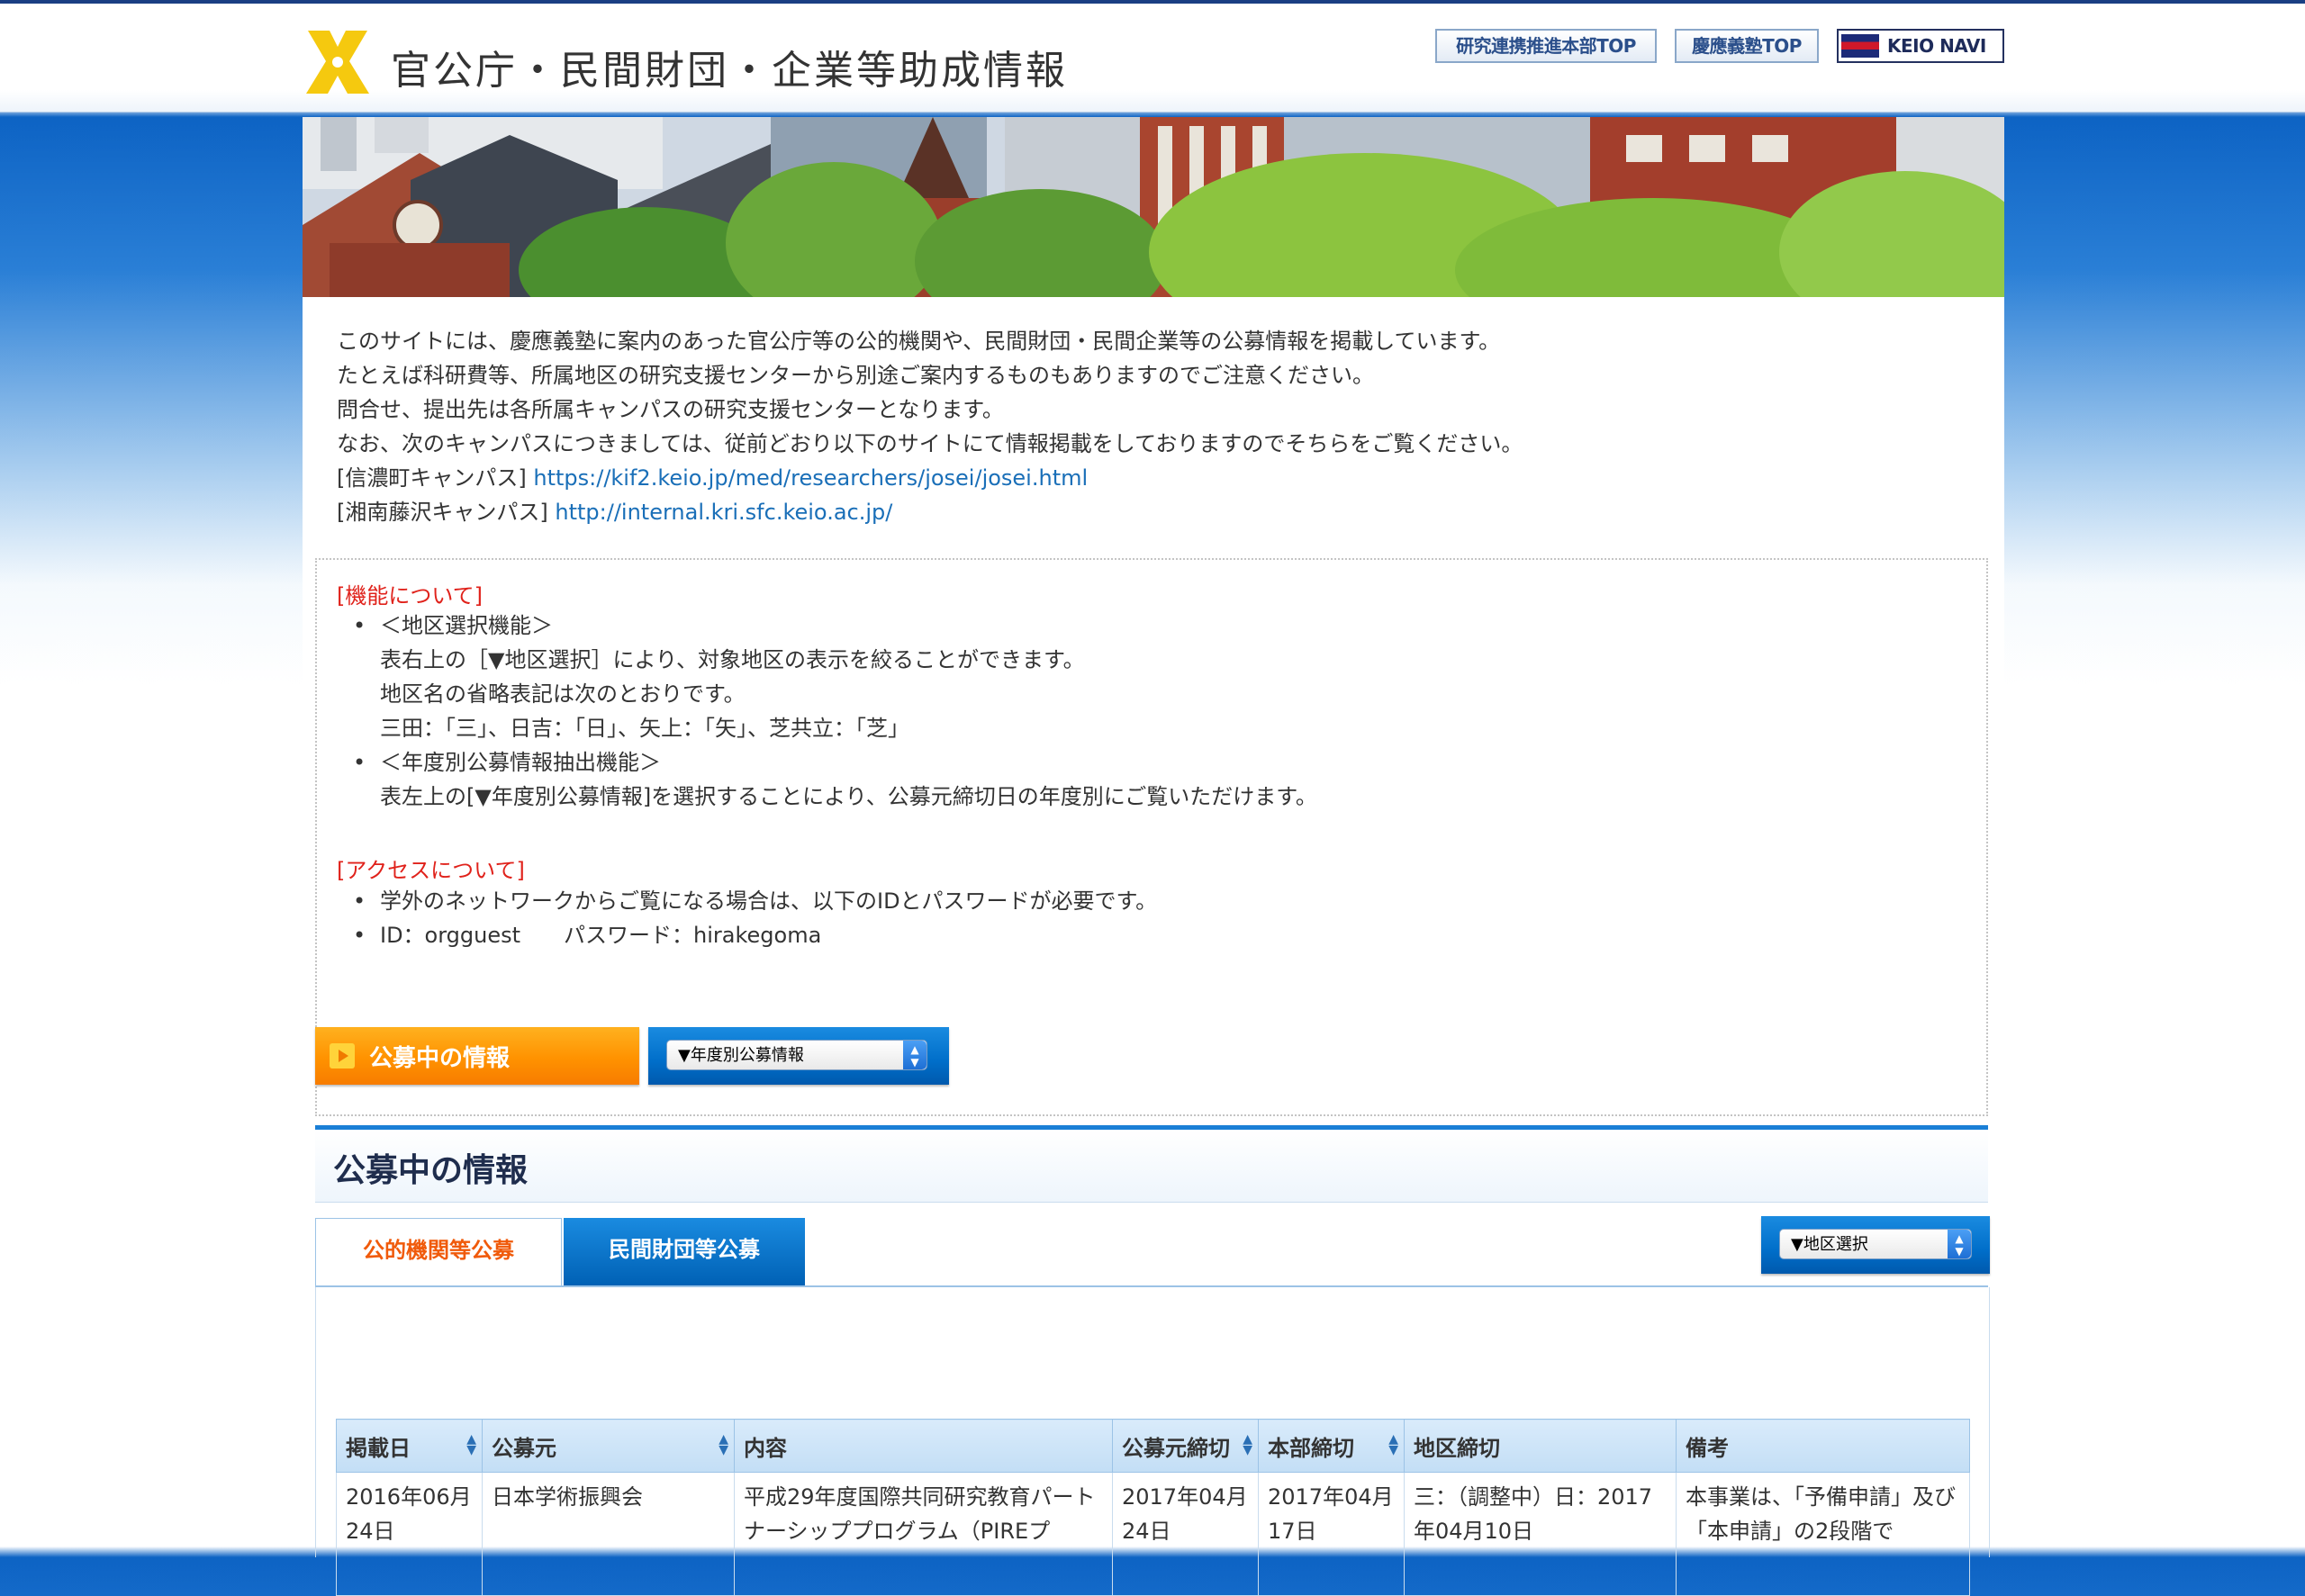 Image resolution: width=2305 pixels, height=1596 pixels. What do you see at coordinates (409, 1534) in the screenshot?
I see `cell-post-date: 2016年06月24日` at bounding box center [409, 1534].